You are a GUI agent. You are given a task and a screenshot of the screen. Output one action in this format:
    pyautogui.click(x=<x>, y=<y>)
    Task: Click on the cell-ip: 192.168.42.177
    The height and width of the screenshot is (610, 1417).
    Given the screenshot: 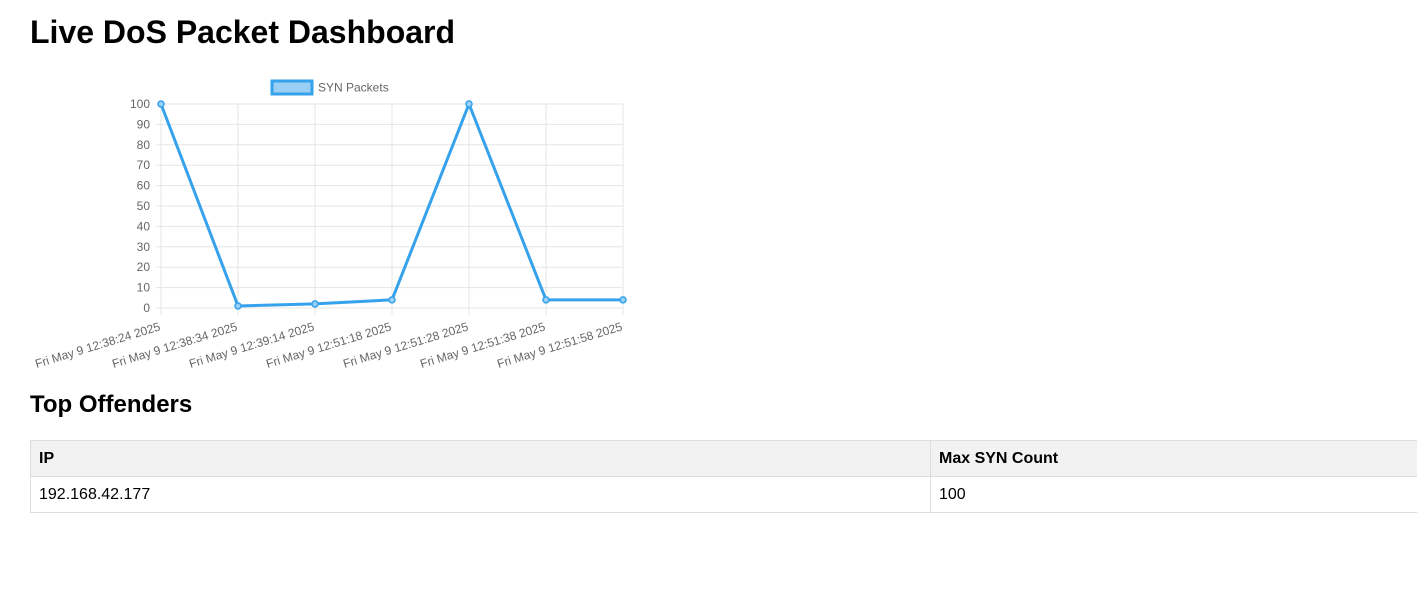 What is the action you would take?
    pyautogui.click(x=480, y=494)
    